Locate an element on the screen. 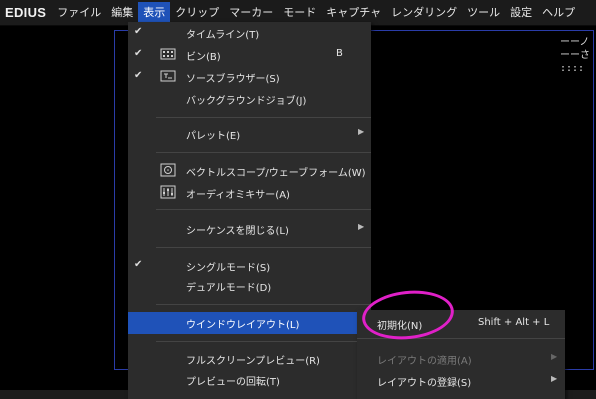  menu-file: ファイル is located at coordinates (79, 13).